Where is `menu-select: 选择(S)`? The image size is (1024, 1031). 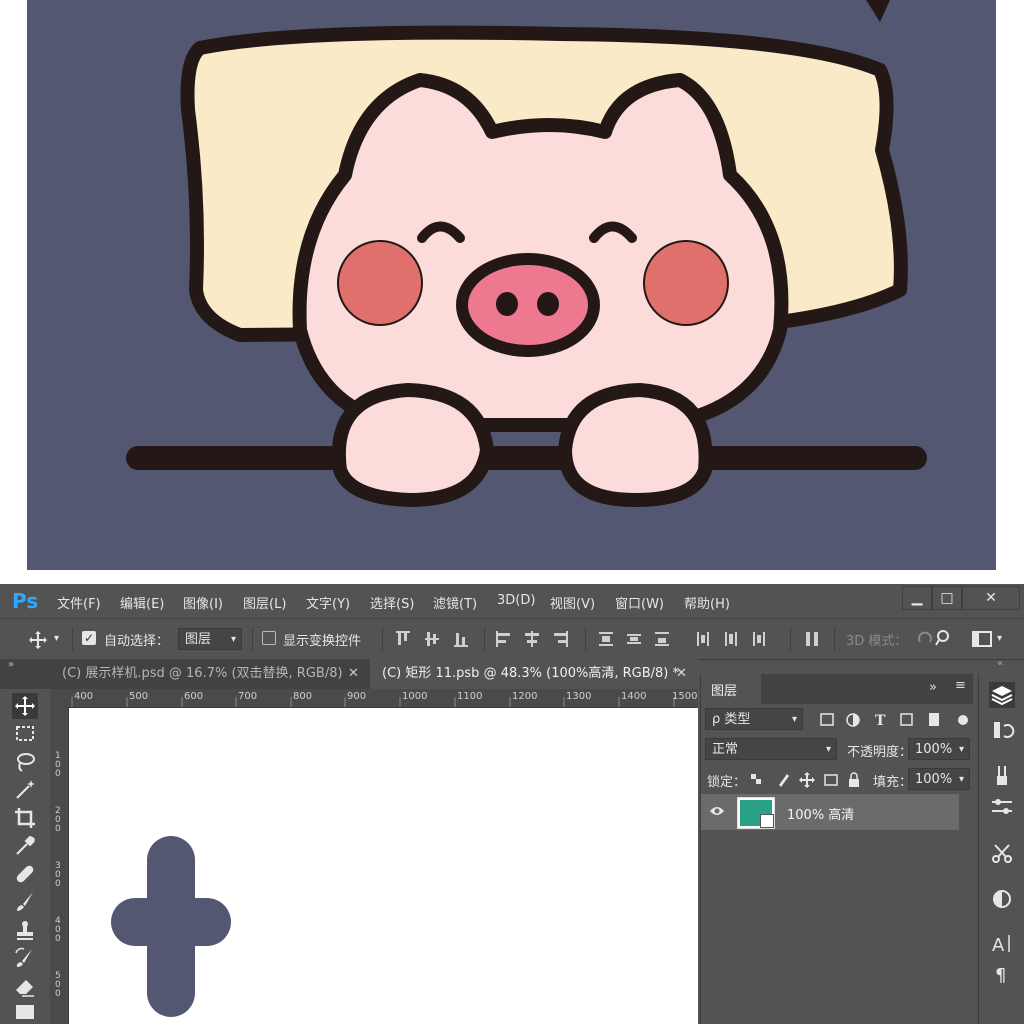
menu-select: 选择(S) is located at coordinates (392, 602).